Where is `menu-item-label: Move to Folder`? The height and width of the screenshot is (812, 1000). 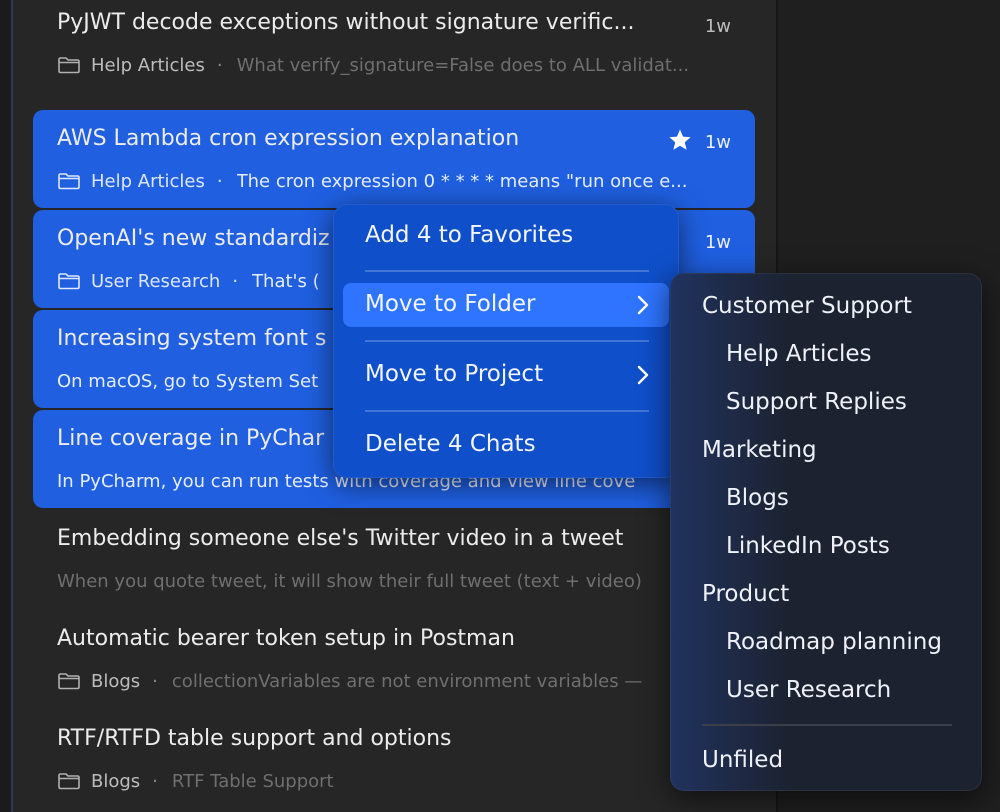
menu-item-label: Move to Folder is located at coordinates (450, 304).